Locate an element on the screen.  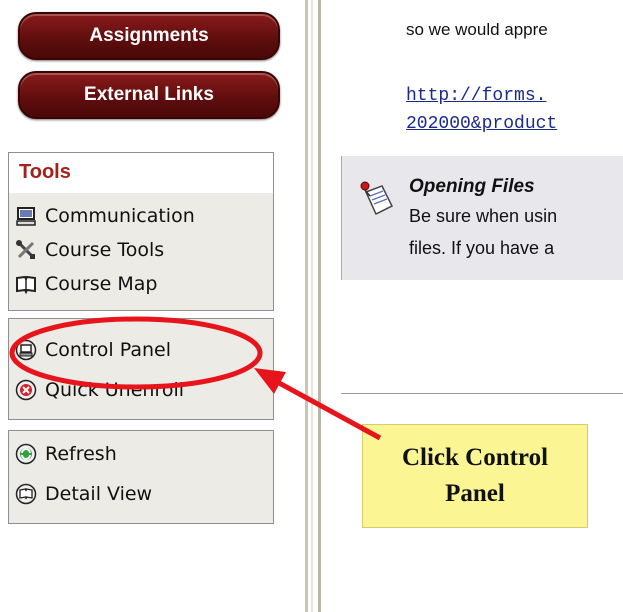
tools-title: Tools is located at coordinates (45, 172).